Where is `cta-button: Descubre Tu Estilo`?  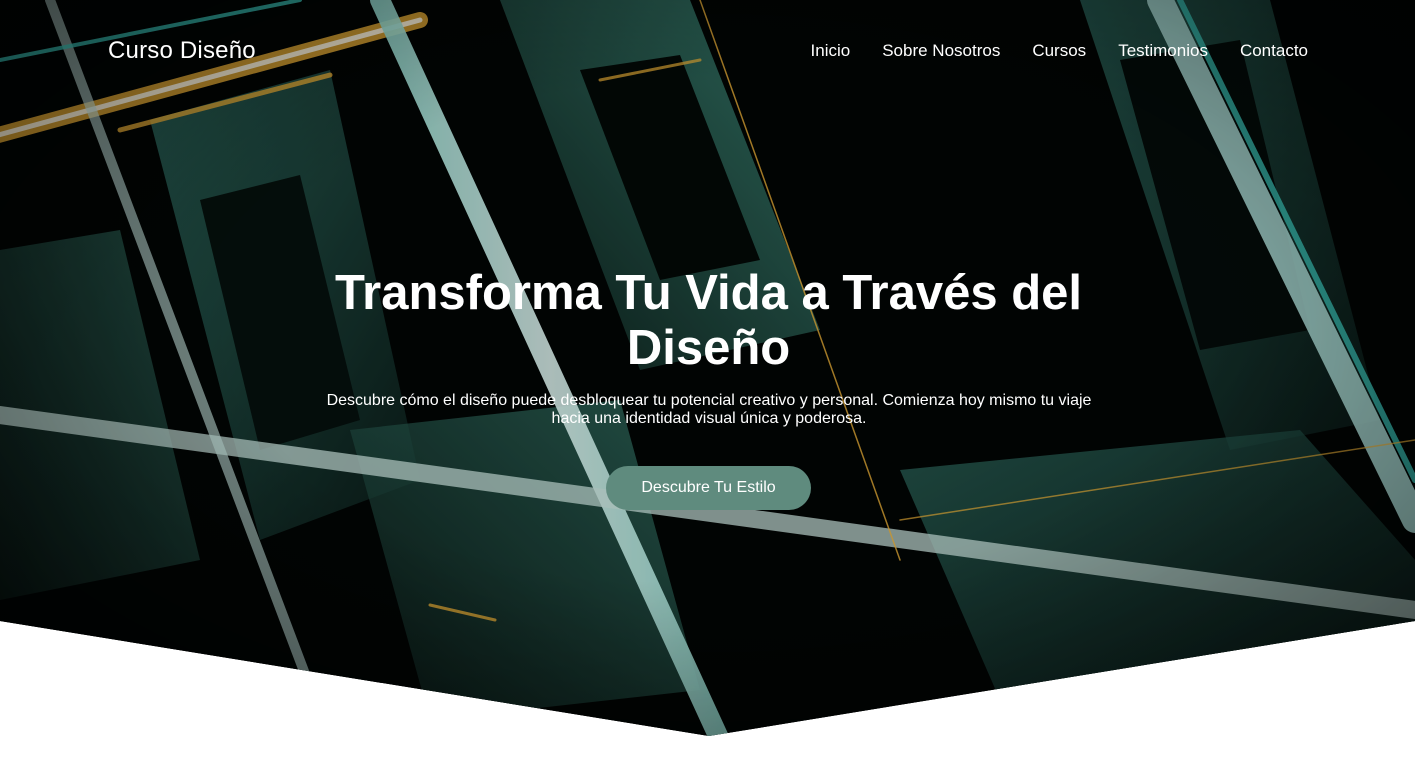 cta-button: Descubre Tu Estilo is located at coordinates (708, 488).